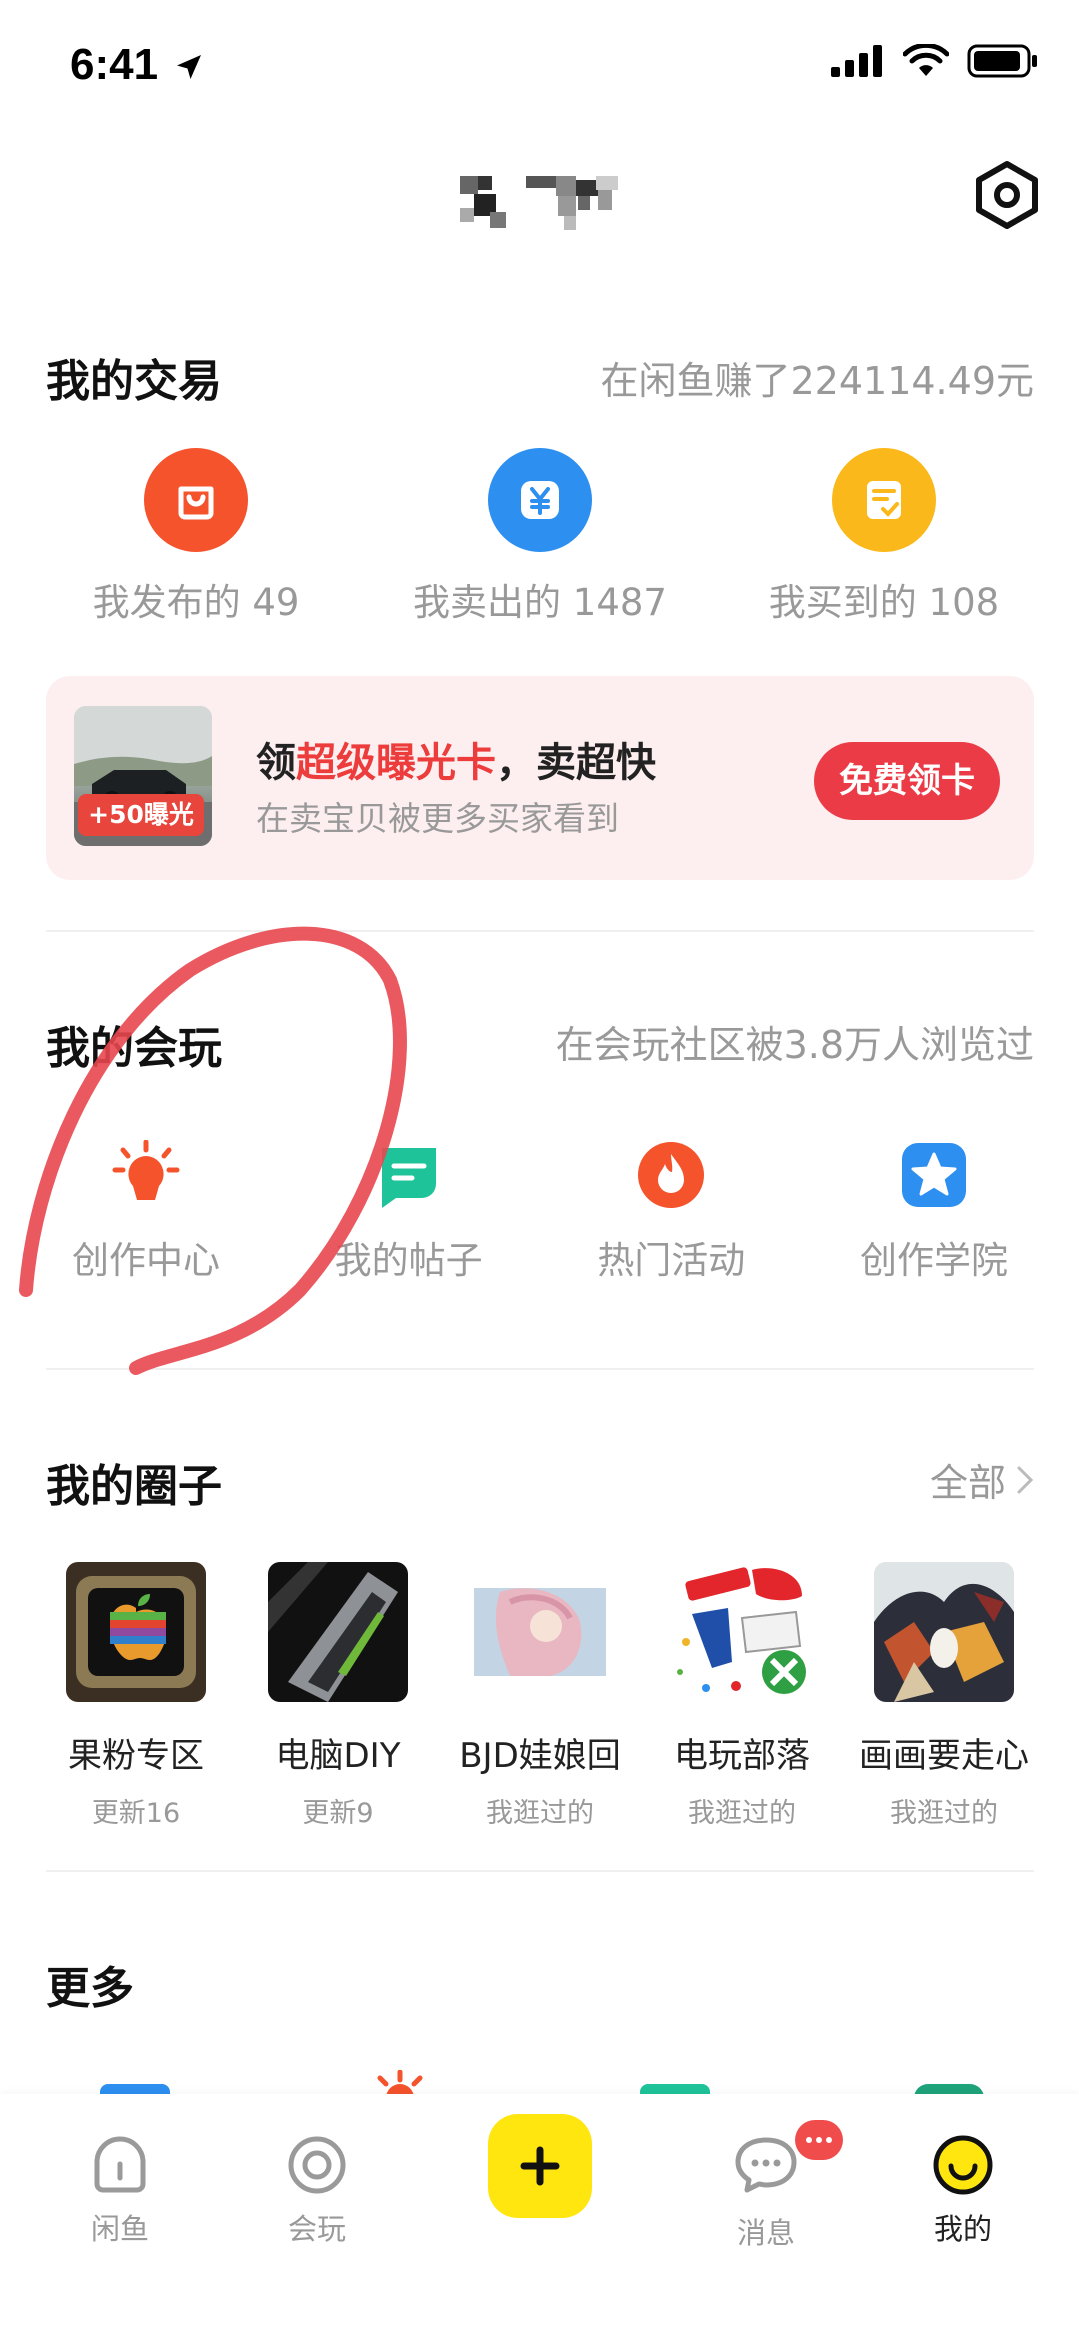 Image resolution: width=1079 pixels, height=2338 pixels. I want to click on post-button, so click(540, 2166).